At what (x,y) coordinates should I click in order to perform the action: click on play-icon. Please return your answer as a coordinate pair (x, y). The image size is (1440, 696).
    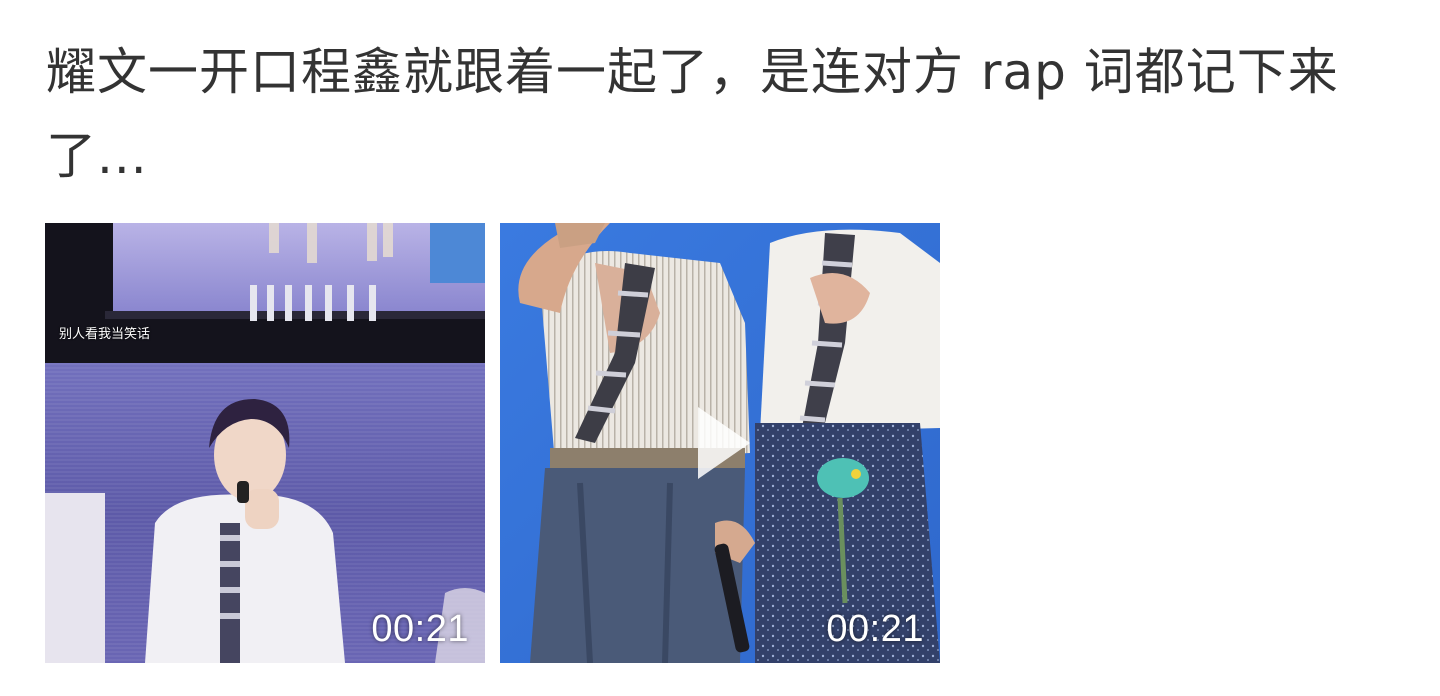
    Looking at the image, I should click on (724, 443).